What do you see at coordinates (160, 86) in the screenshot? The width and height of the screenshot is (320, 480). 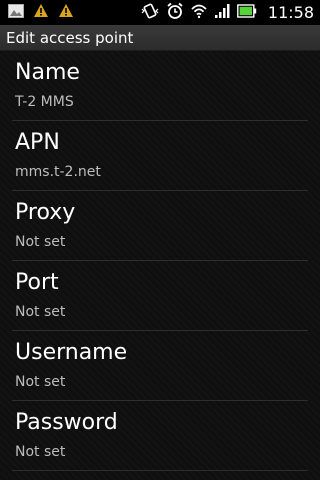 I see `setting-name: Name T-2 MMS` at bounding box center [160, 86].